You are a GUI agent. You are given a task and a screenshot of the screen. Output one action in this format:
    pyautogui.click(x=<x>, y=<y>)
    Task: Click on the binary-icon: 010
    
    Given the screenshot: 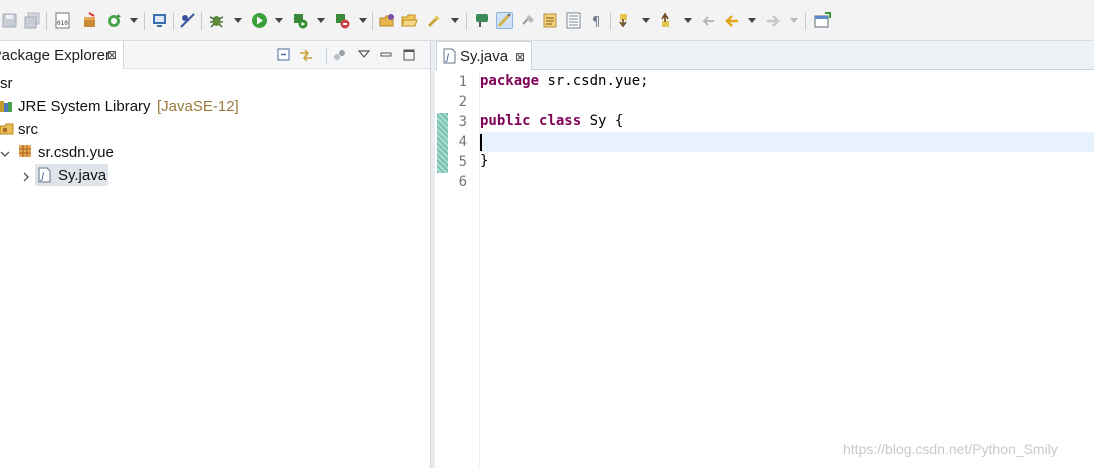 What is the action you would take?
    pyautogui.click(x=62, y=20)
    